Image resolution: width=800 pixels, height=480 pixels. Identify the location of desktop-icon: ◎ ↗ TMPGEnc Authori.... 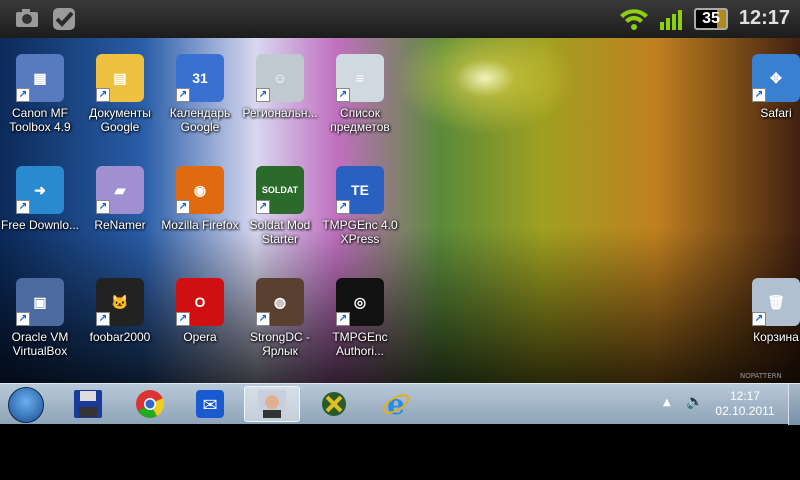
(360, 318).